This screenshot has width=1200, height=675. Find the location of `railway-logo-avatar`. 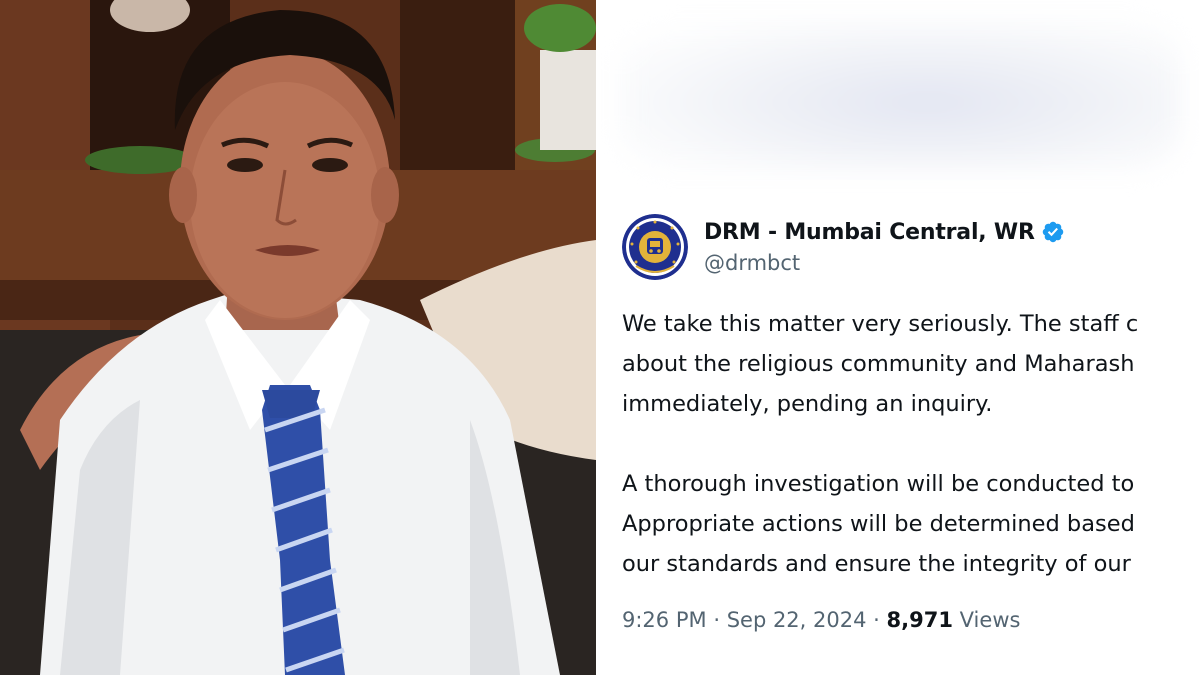

railway-logo-avatar is located at coordinates (655, 247).